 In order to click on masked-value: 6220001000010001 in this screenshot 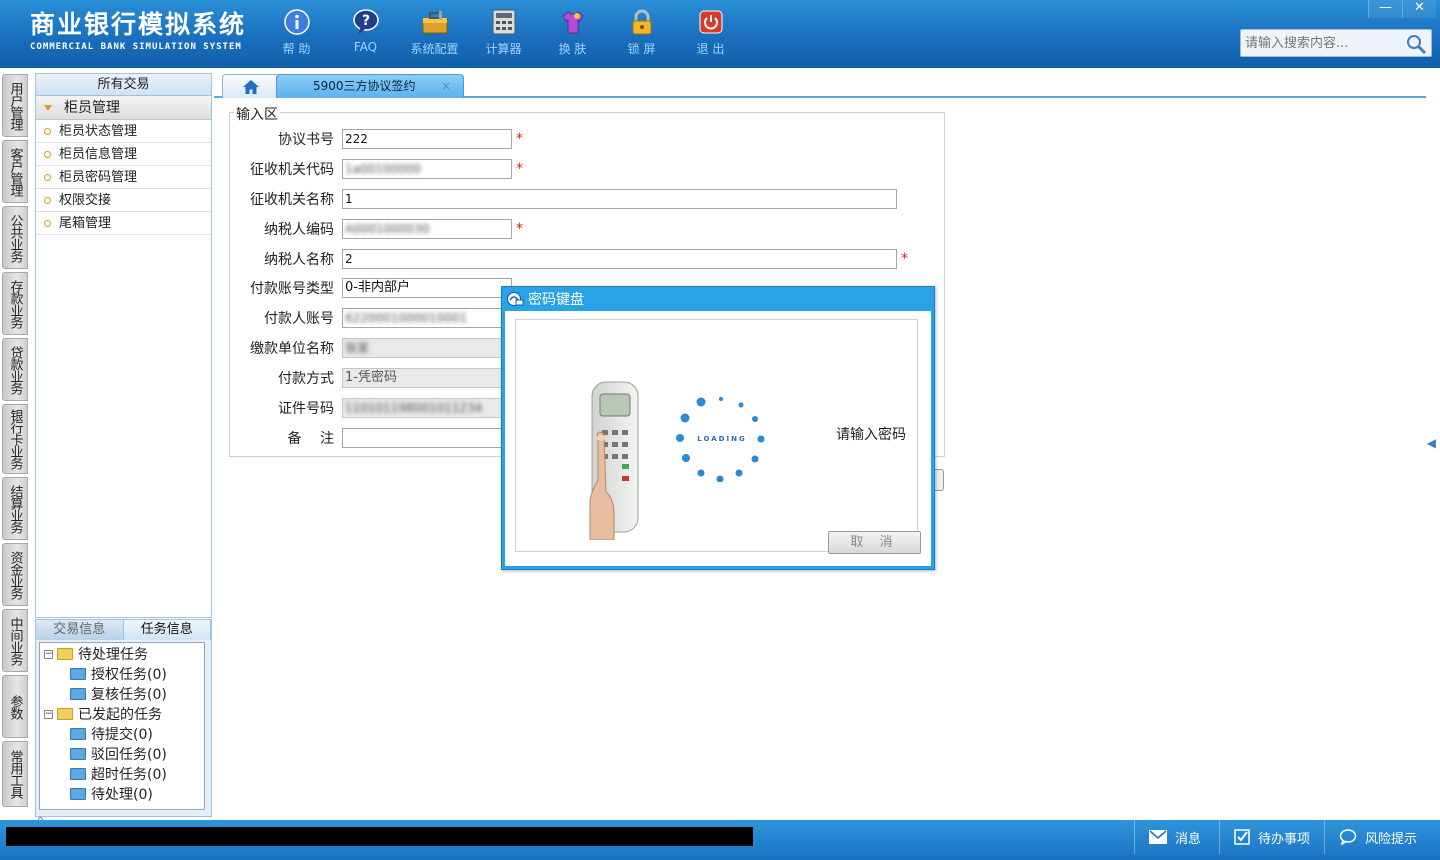, I will do `click(406, 318)`.